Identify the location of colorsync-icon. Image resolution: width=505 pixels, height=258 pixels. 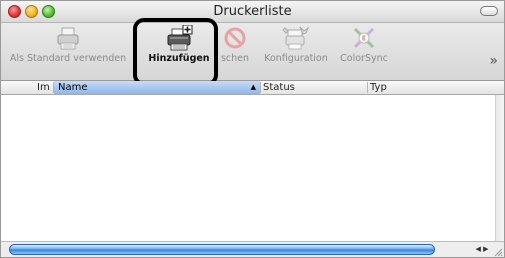
(364, 38).